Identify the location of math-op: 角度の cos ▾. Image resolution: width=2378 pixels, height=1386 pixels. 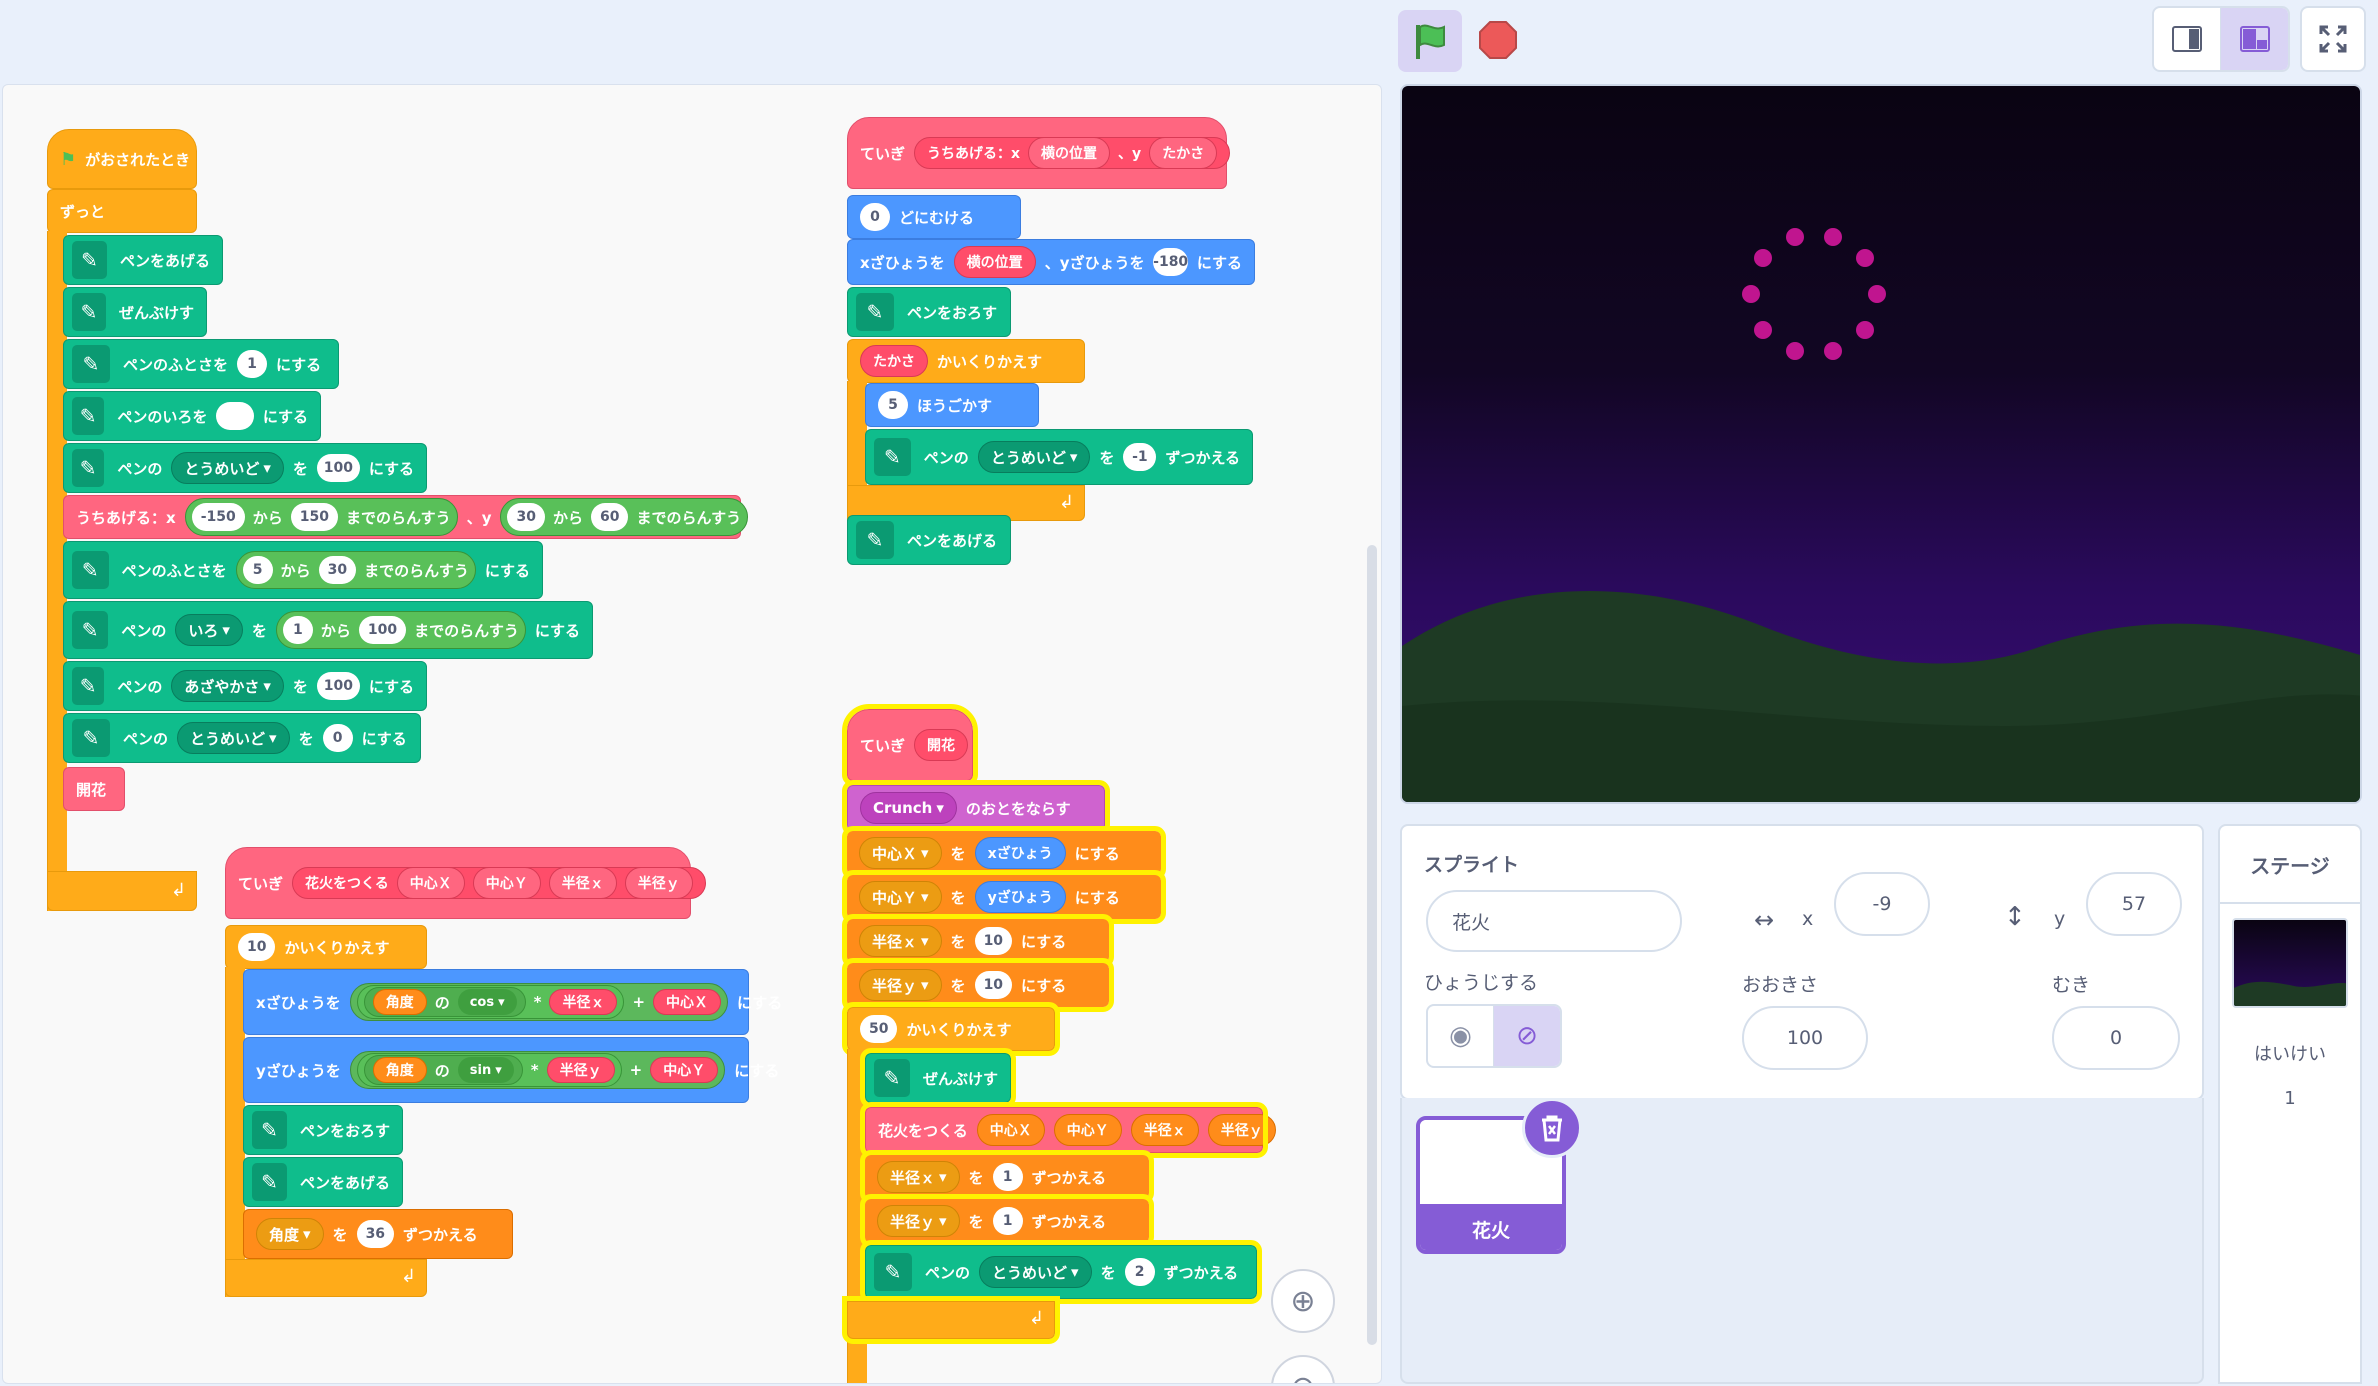
(444, 1002).